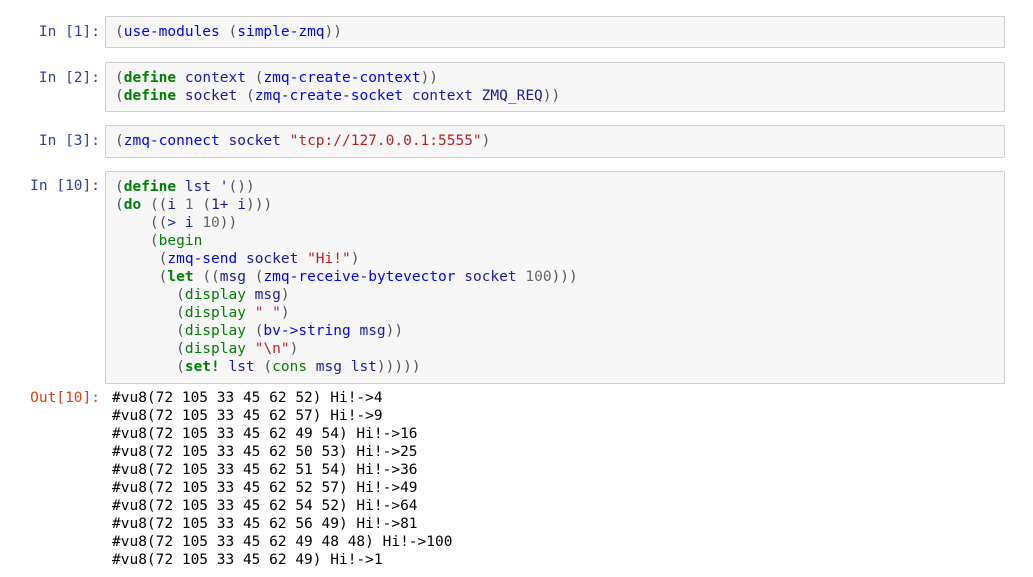  I want to click on code-token: "Hi!", so click(329, 259).